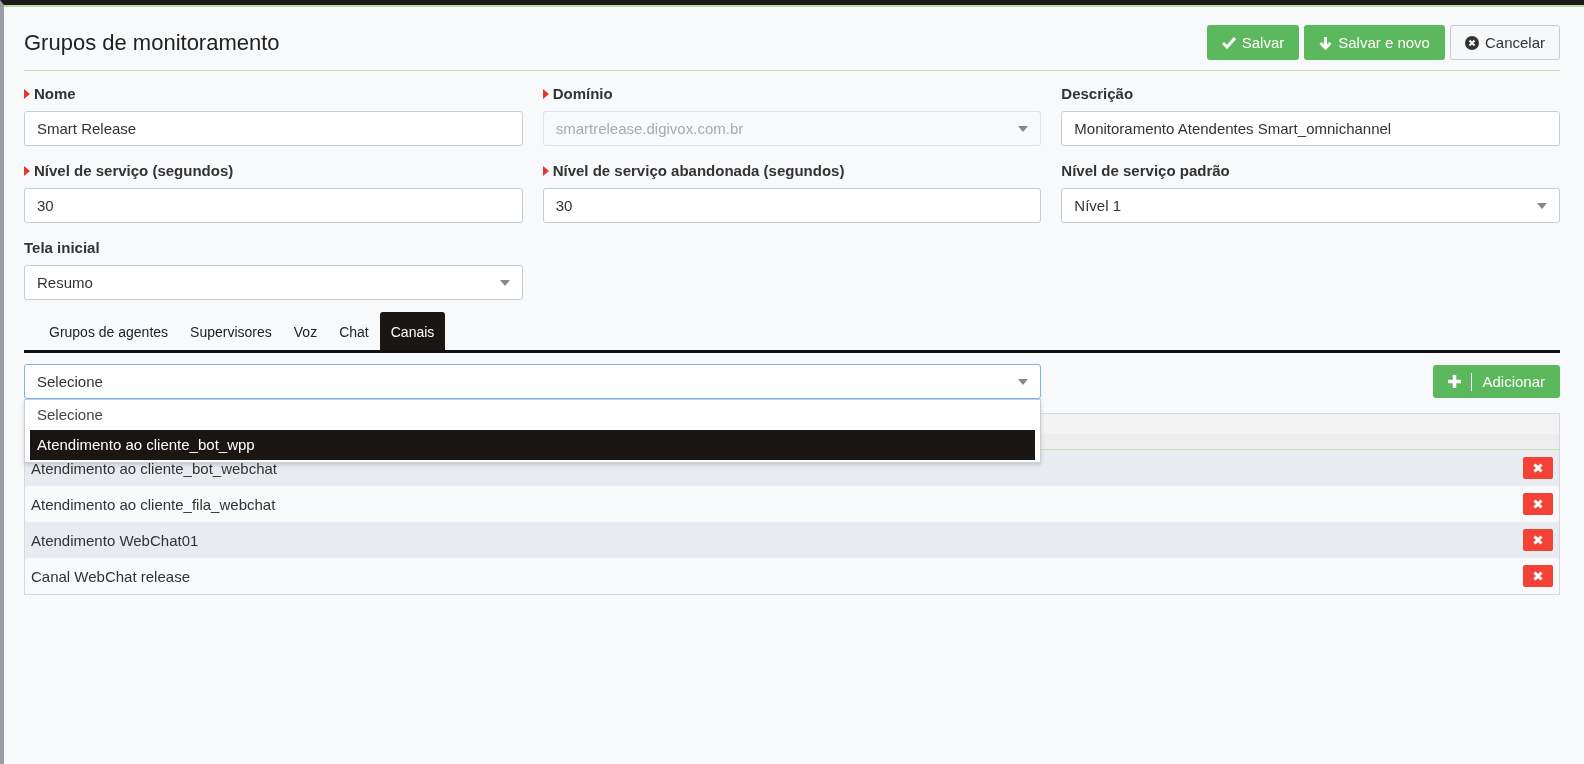 The image size is (1584, 764). I want to click on field-label: Nome, so click(55, 93).